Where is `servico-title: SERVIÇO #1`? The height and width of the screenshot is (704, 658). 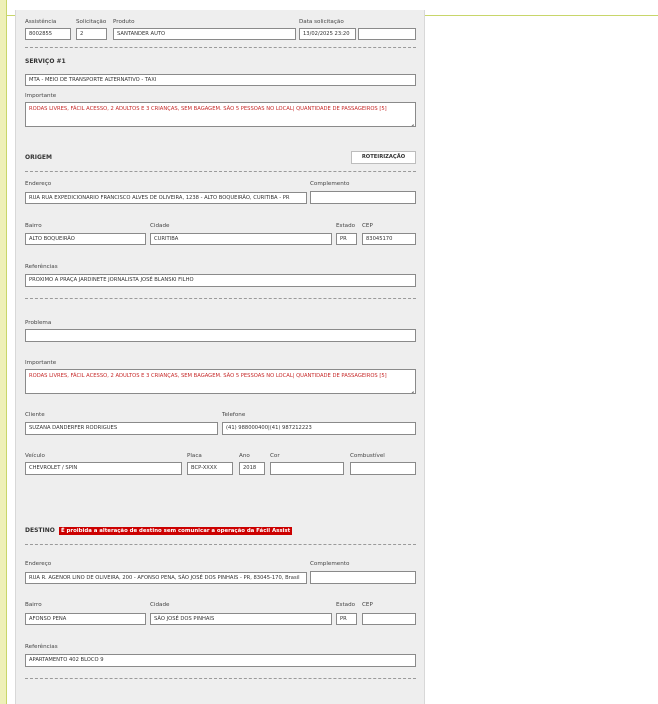 servico-title: SERVIÇO #1 is located at coordinates (45, 61).